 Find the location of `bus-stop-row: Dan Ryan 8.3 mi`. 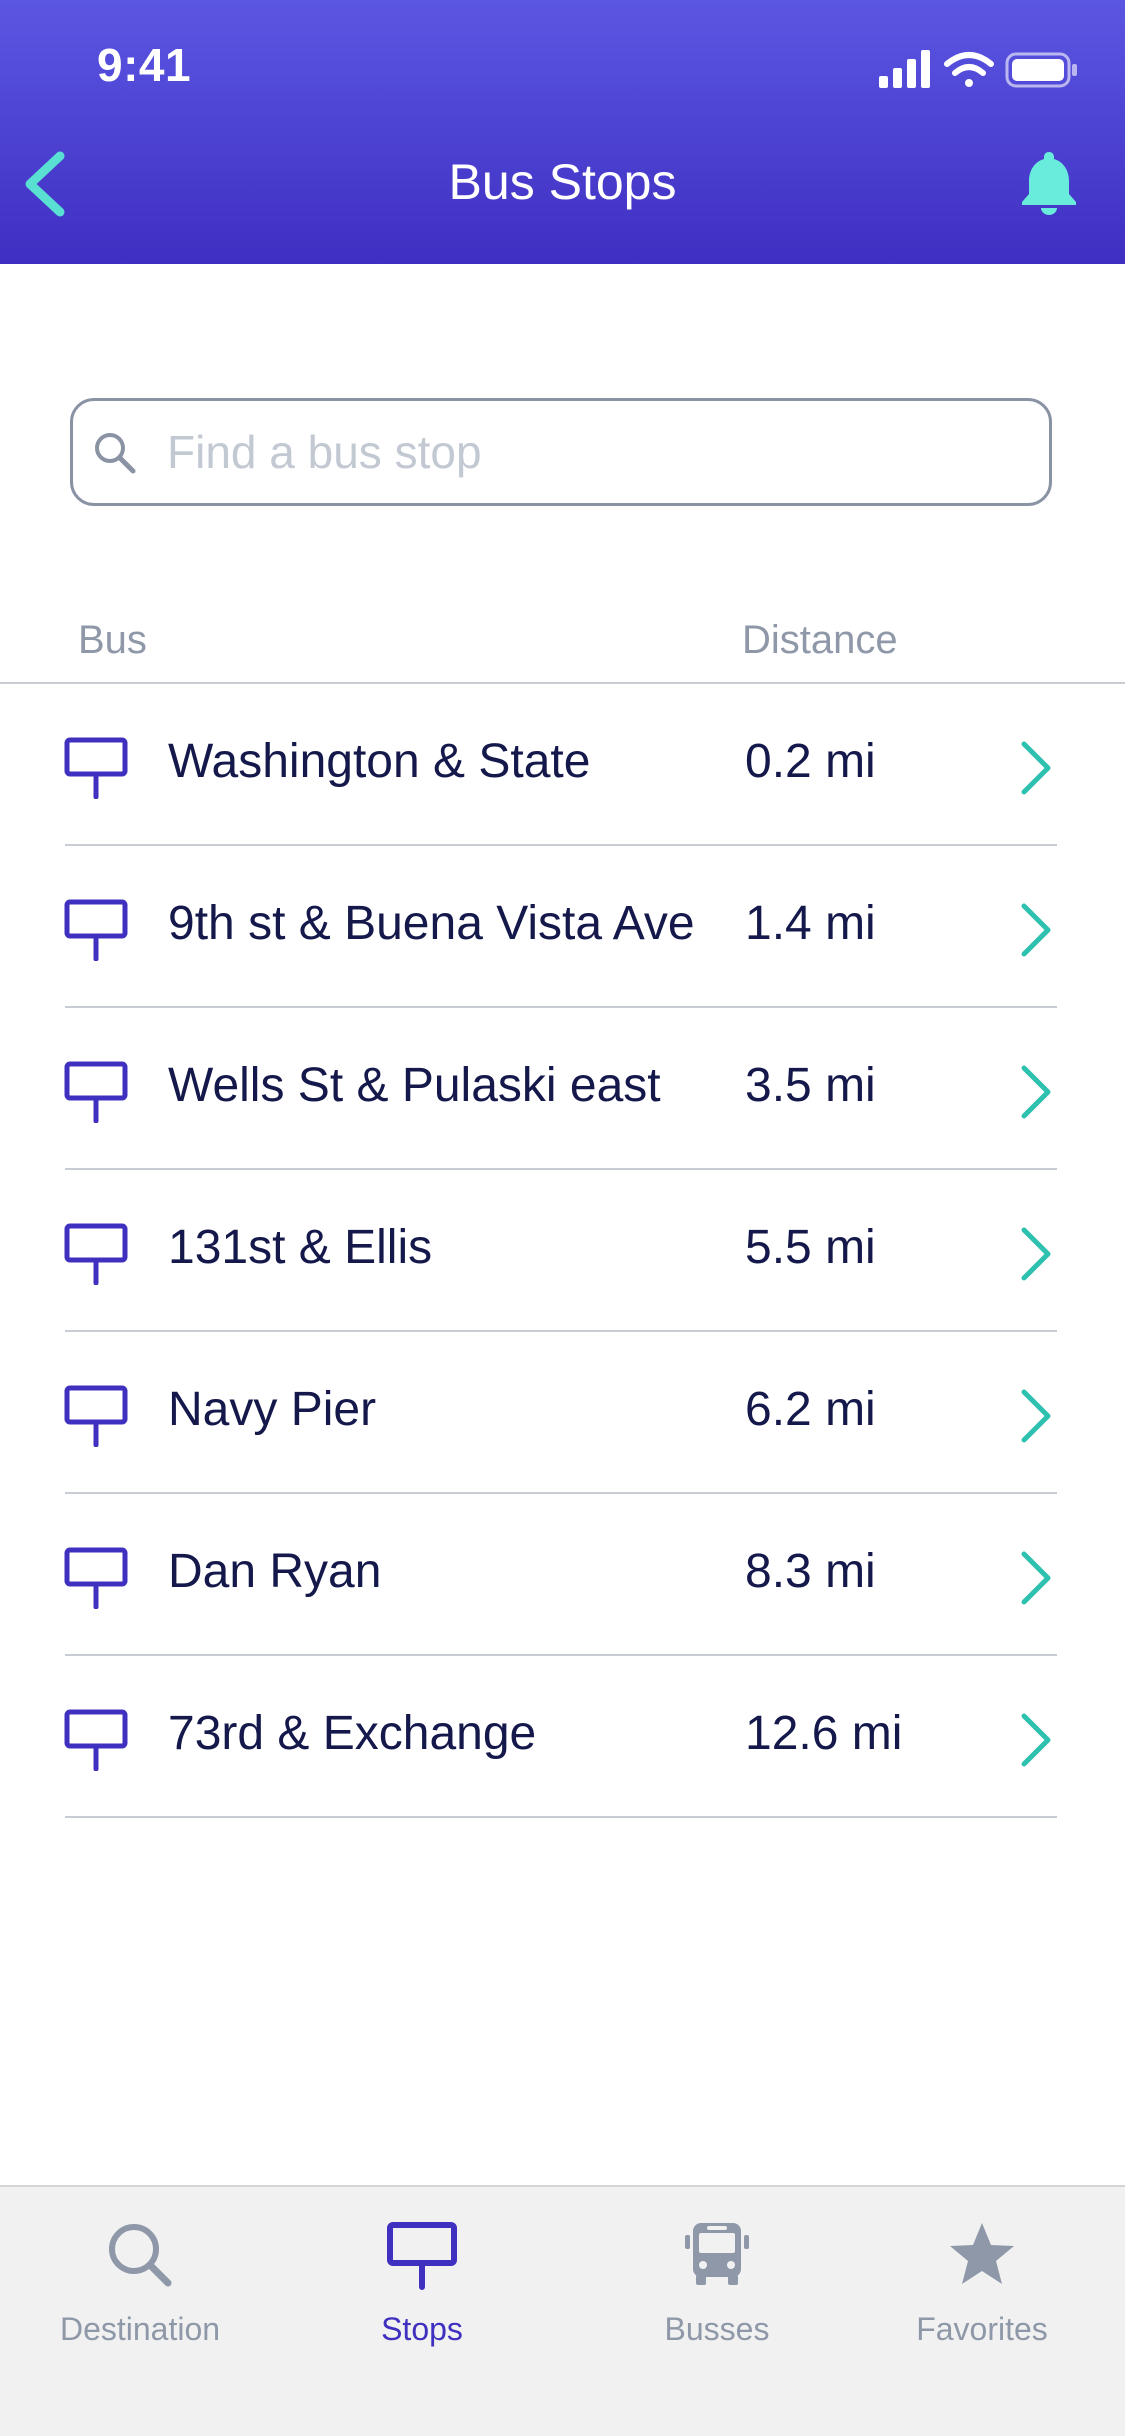

bus-stop-row: Dan Ryan 8.3 mi is located at coordinates (562, 1575).